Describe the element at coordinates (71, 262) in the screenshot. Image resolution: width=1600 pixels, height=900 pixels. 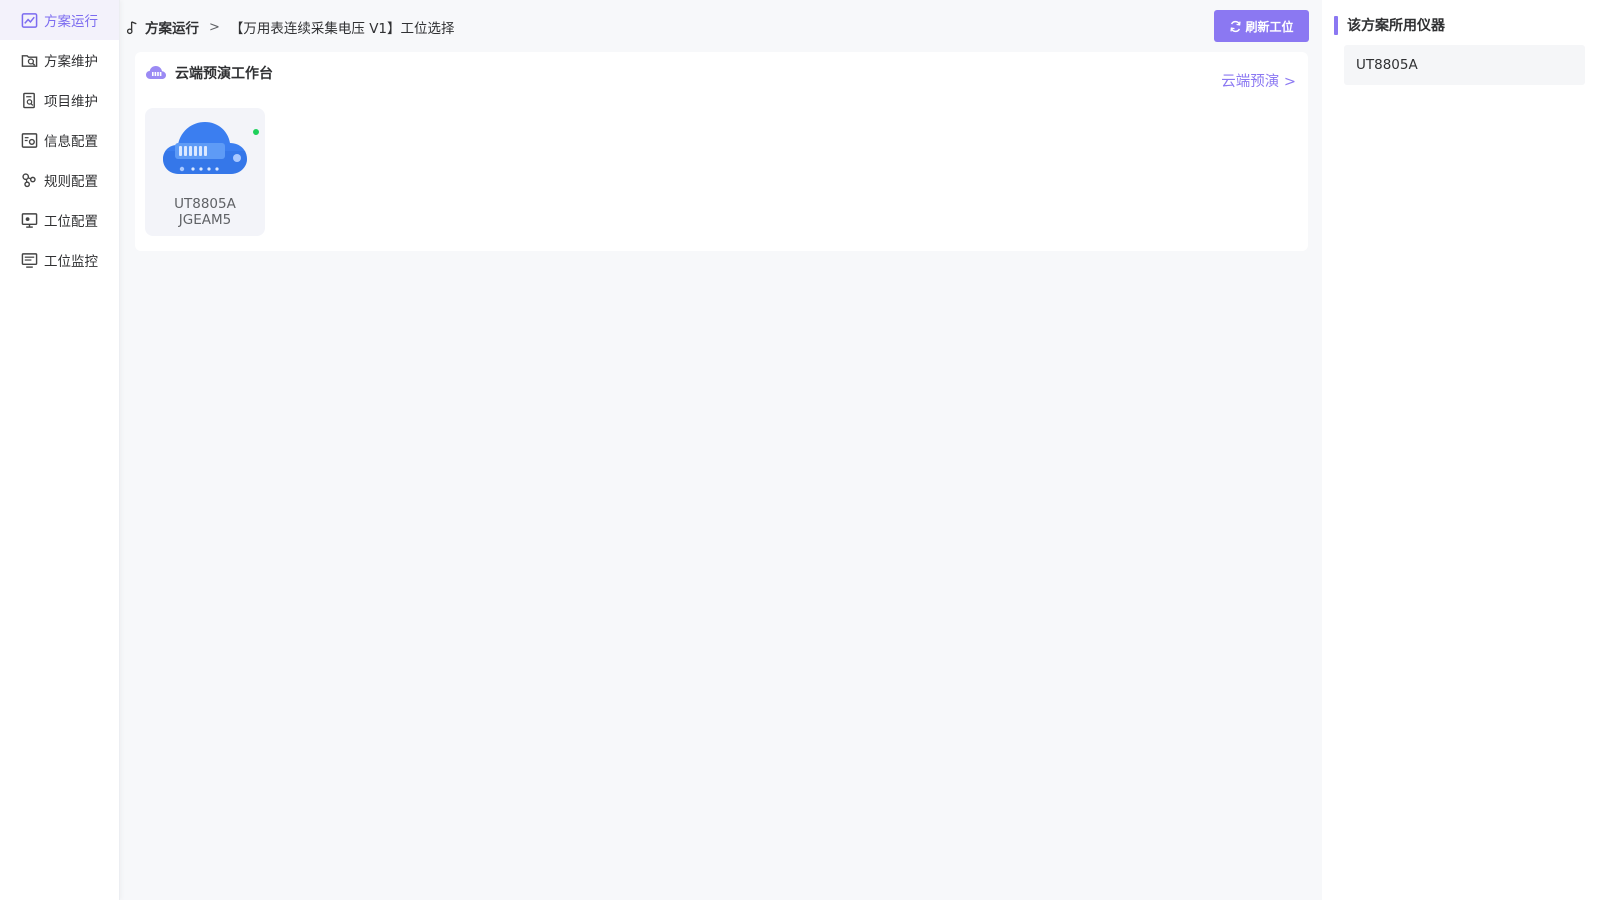
I see `sidebar-item-label: 工位监控` at that location.